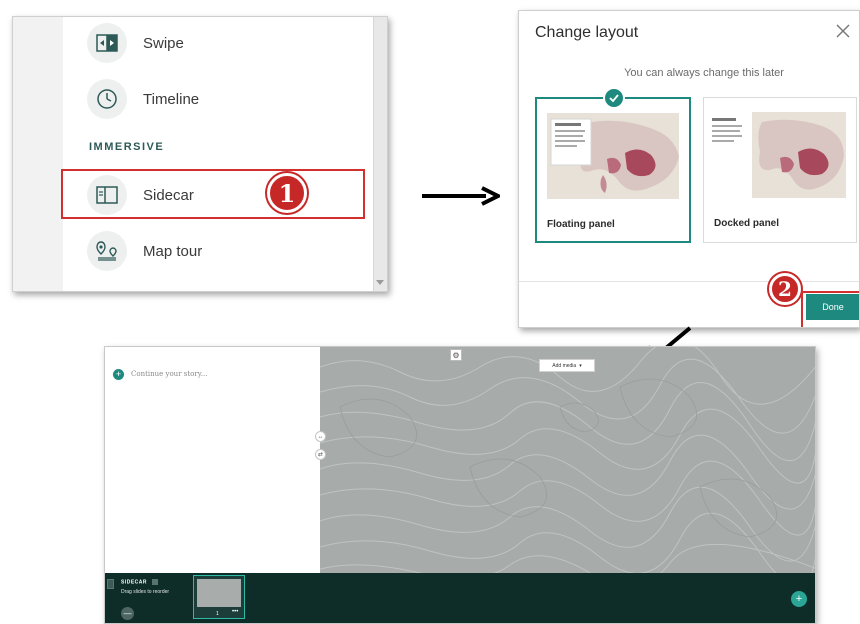 The image size is (860, 624). What do you see at coordinates (587, 32) in the screenshot?
I see `dialog-title: Change layout` at bounding box center [587, 32].